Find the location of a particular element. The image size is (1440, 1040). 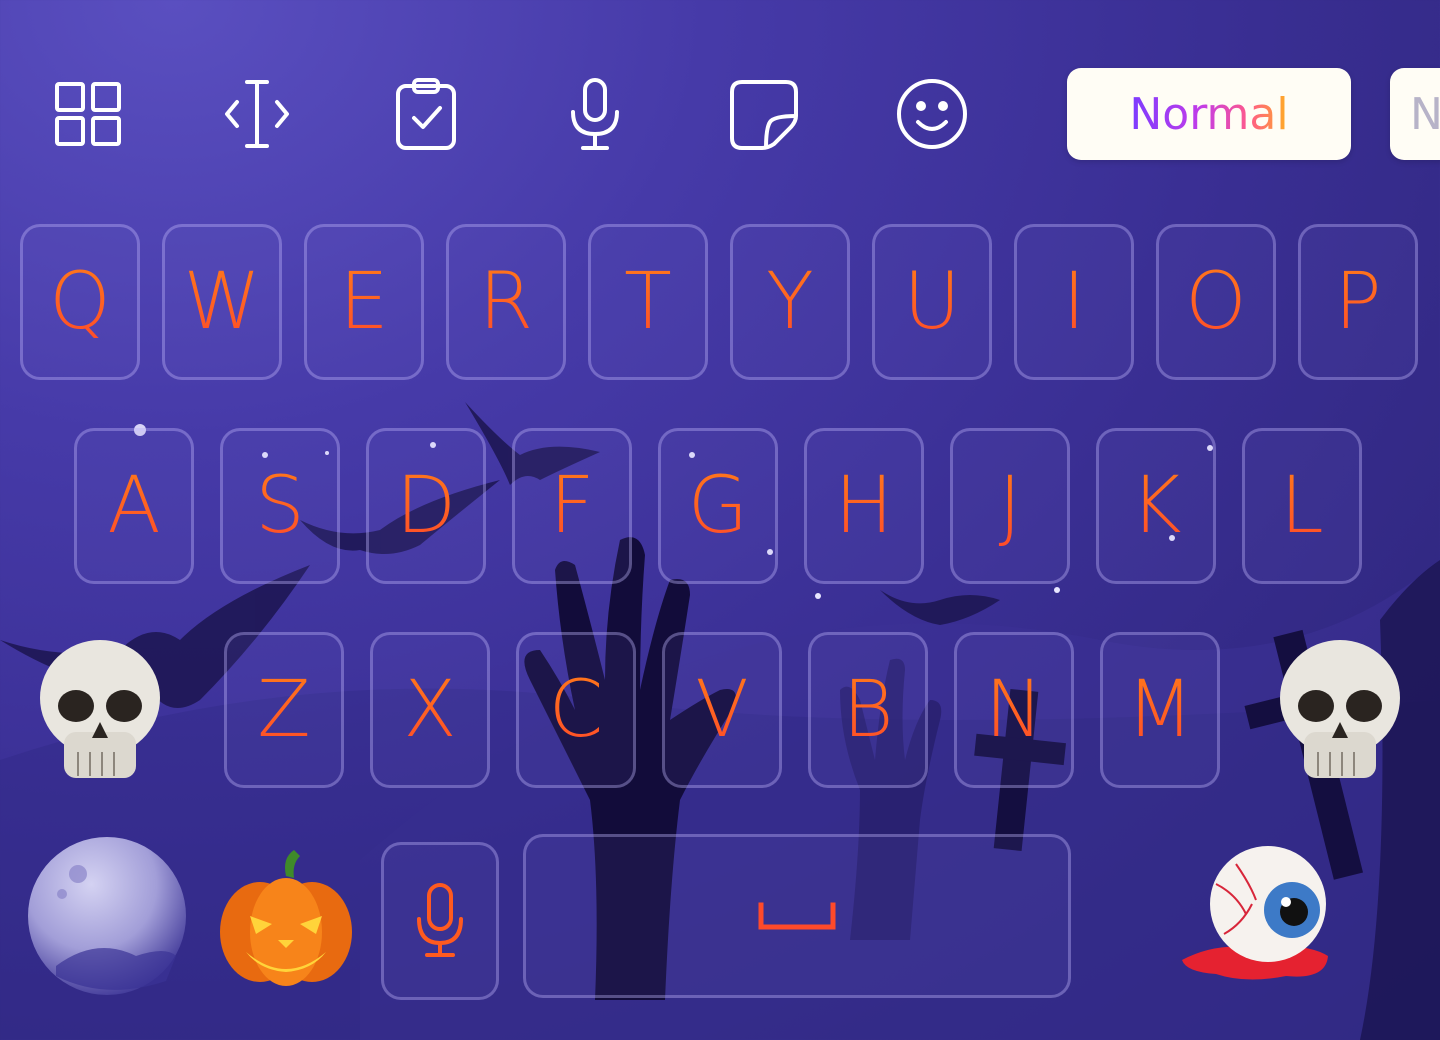

key-a: A is located at coordinates (134, 506).